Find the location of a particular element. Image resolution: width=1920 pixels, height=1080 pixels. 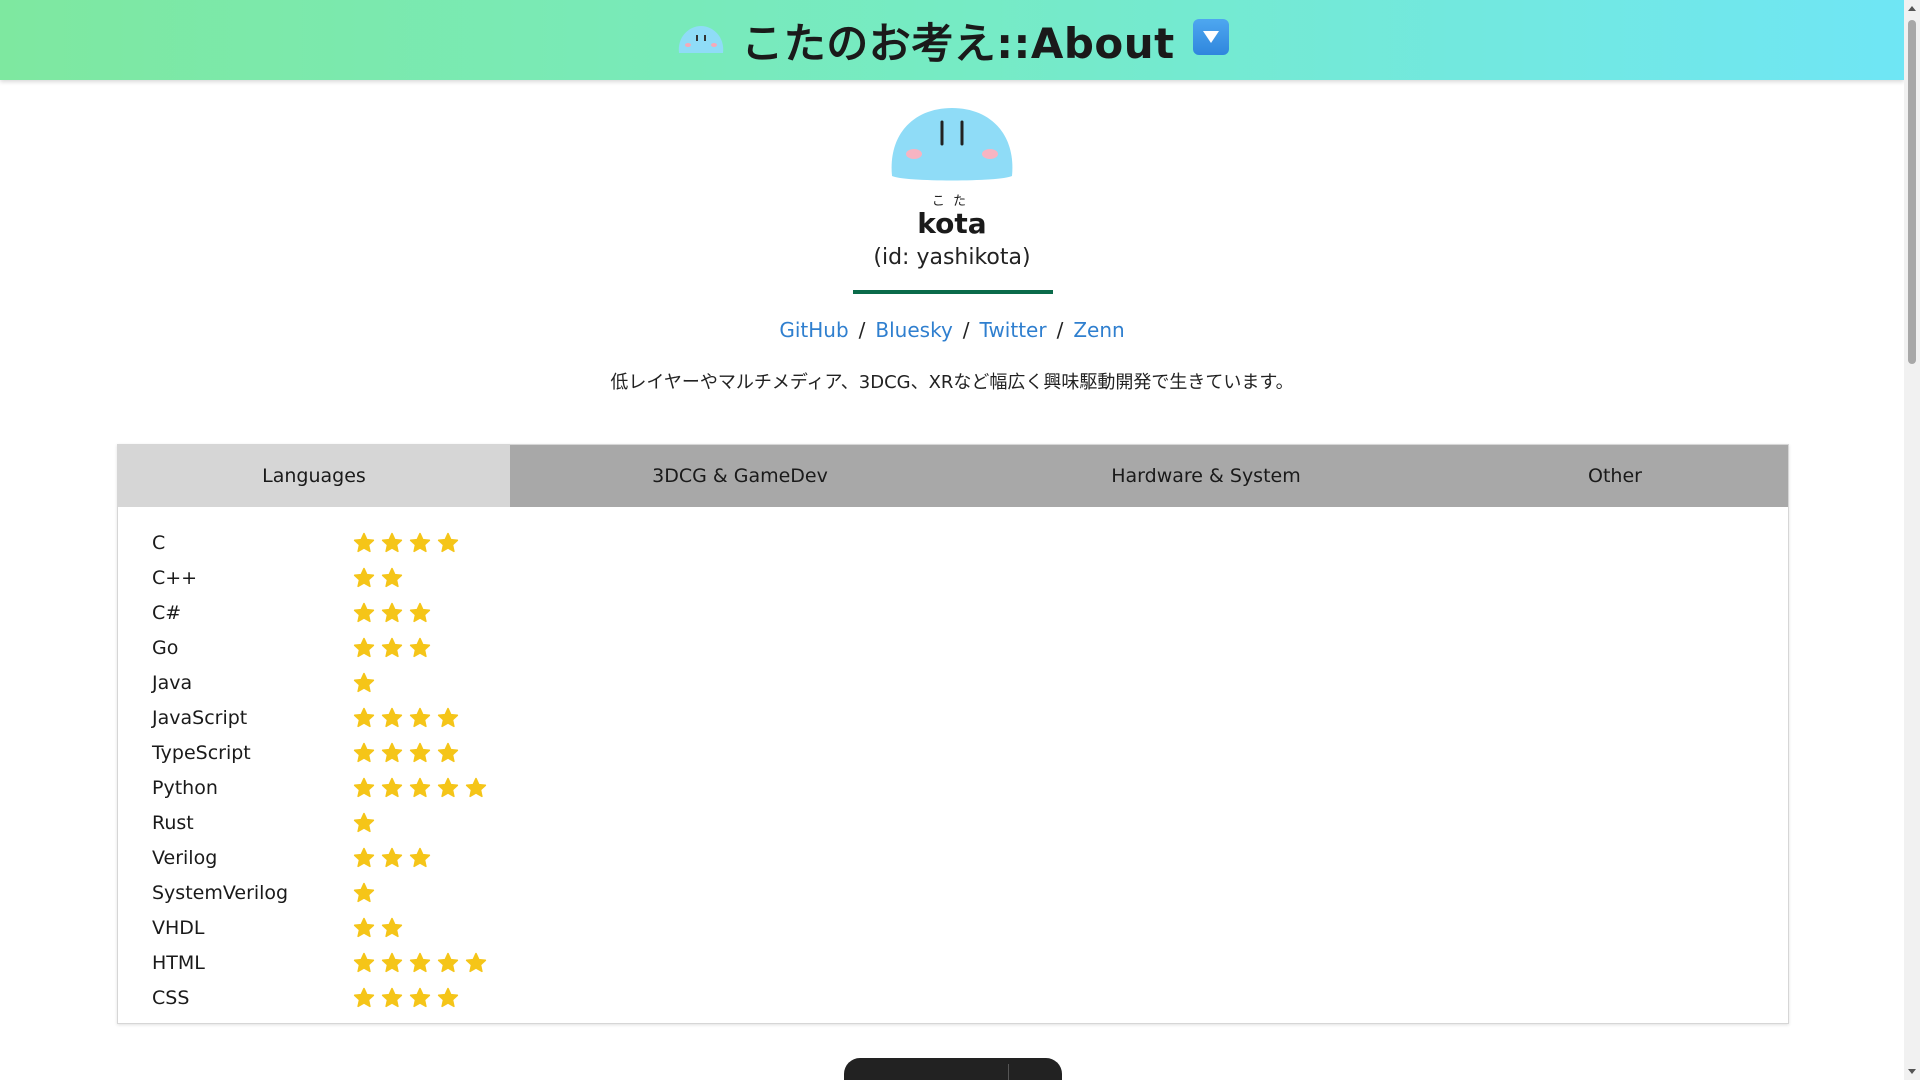

skill-name: Go is located at coordinates (165, 647).